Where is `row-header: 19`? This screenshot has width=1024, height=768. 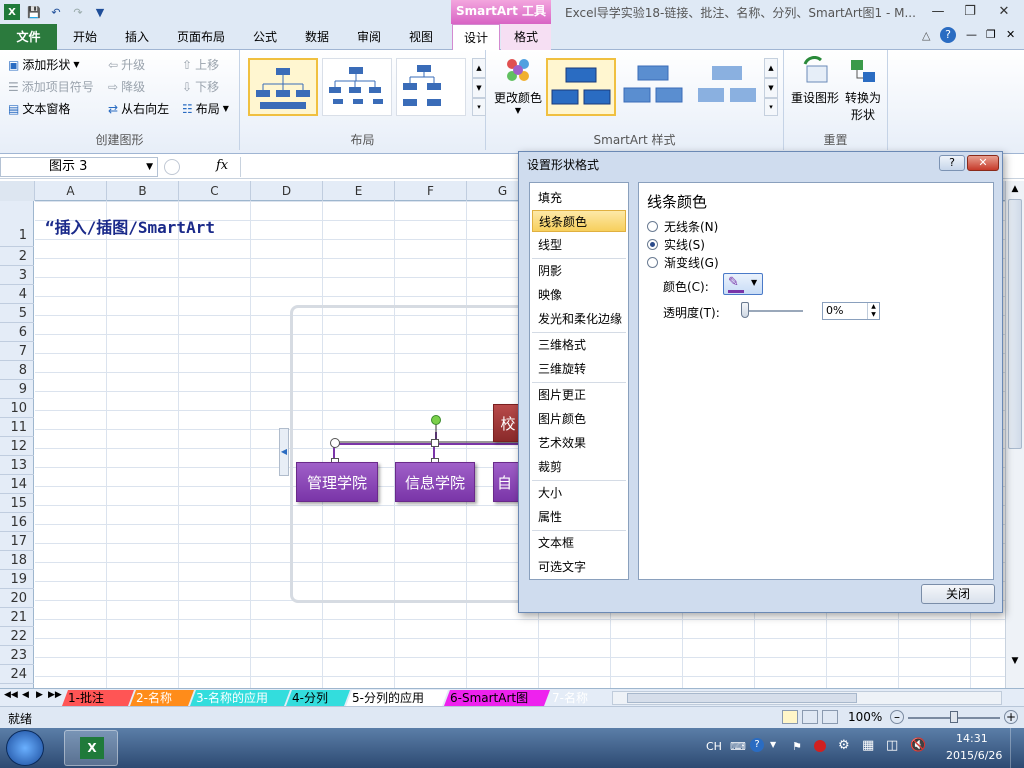
row-header: 19 is located at coordinates (17, 579).